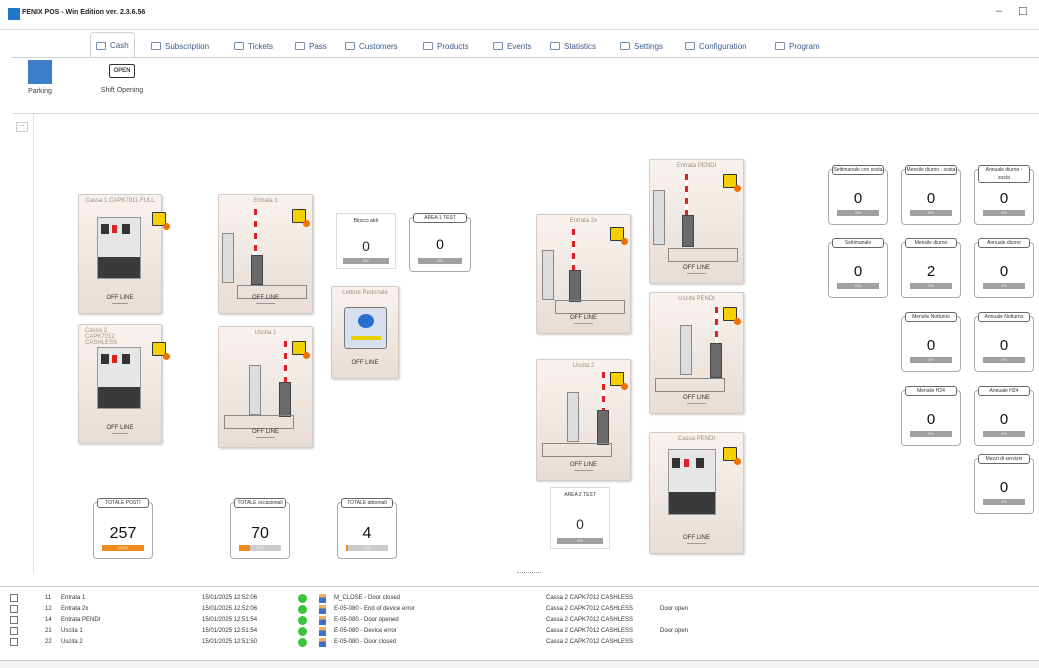 This screenshot has height=668, width=1039. What do you see at coordinates (253, 46) in the screenshot?
I see `tab-tickets: Tickets` at bounding box center [253, 46].